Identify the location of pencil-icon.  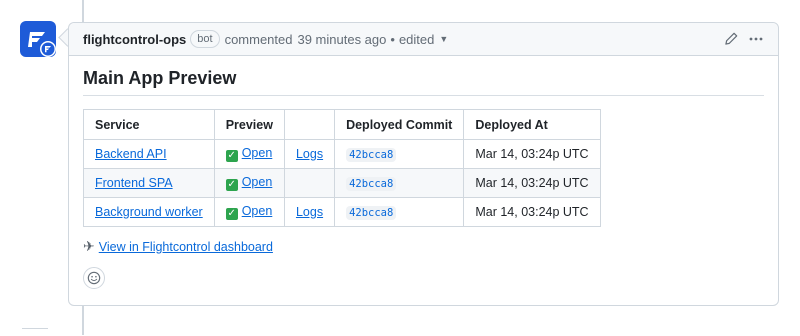
(731, 39).